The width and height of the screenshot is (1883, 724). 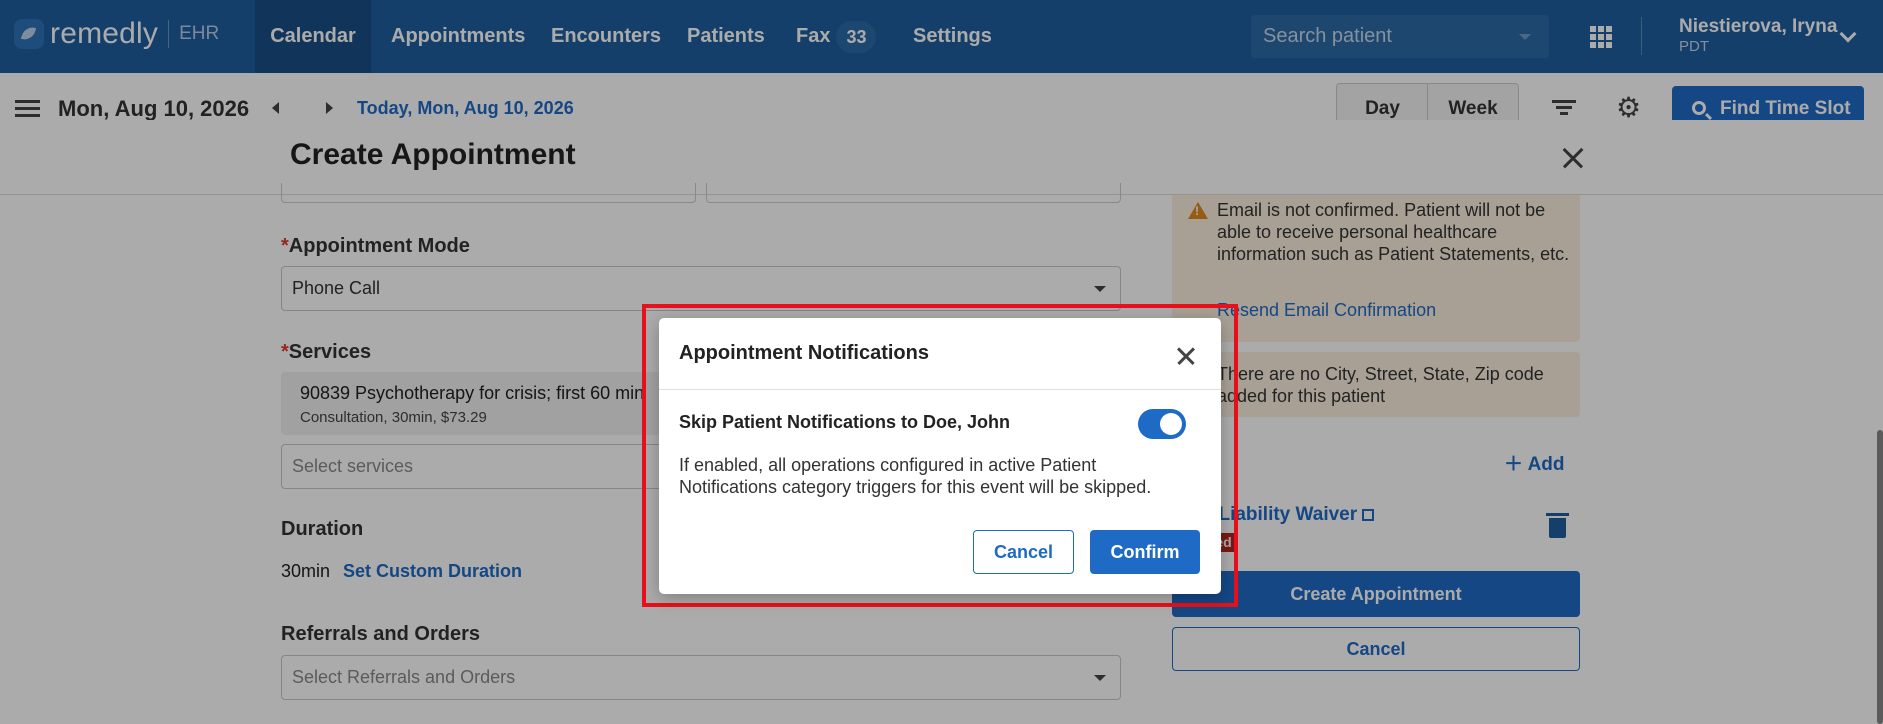 What do you see at coordinates (1186, 356) in the screenshot?
I see `modal-close-icon` at bounding box center [1186, 356].